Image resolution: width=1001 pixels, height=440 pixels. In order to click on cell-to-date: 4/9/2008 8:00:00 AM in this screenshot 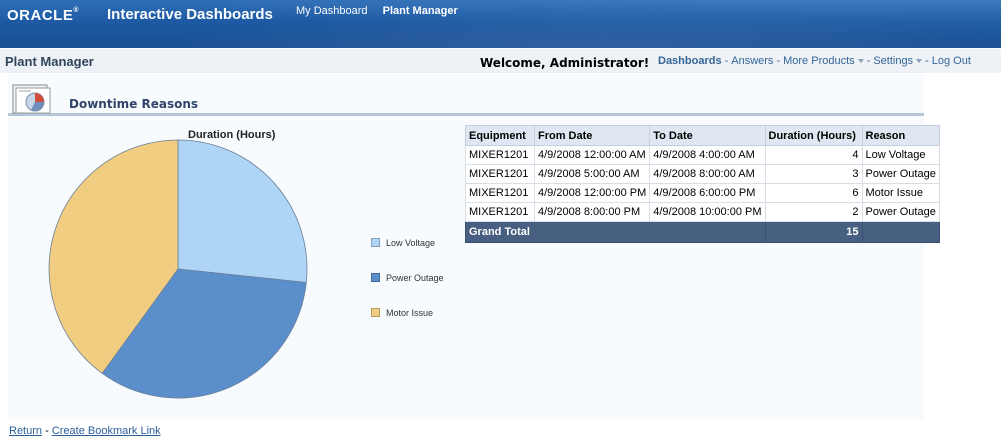, I will do `click(707, 174)`.